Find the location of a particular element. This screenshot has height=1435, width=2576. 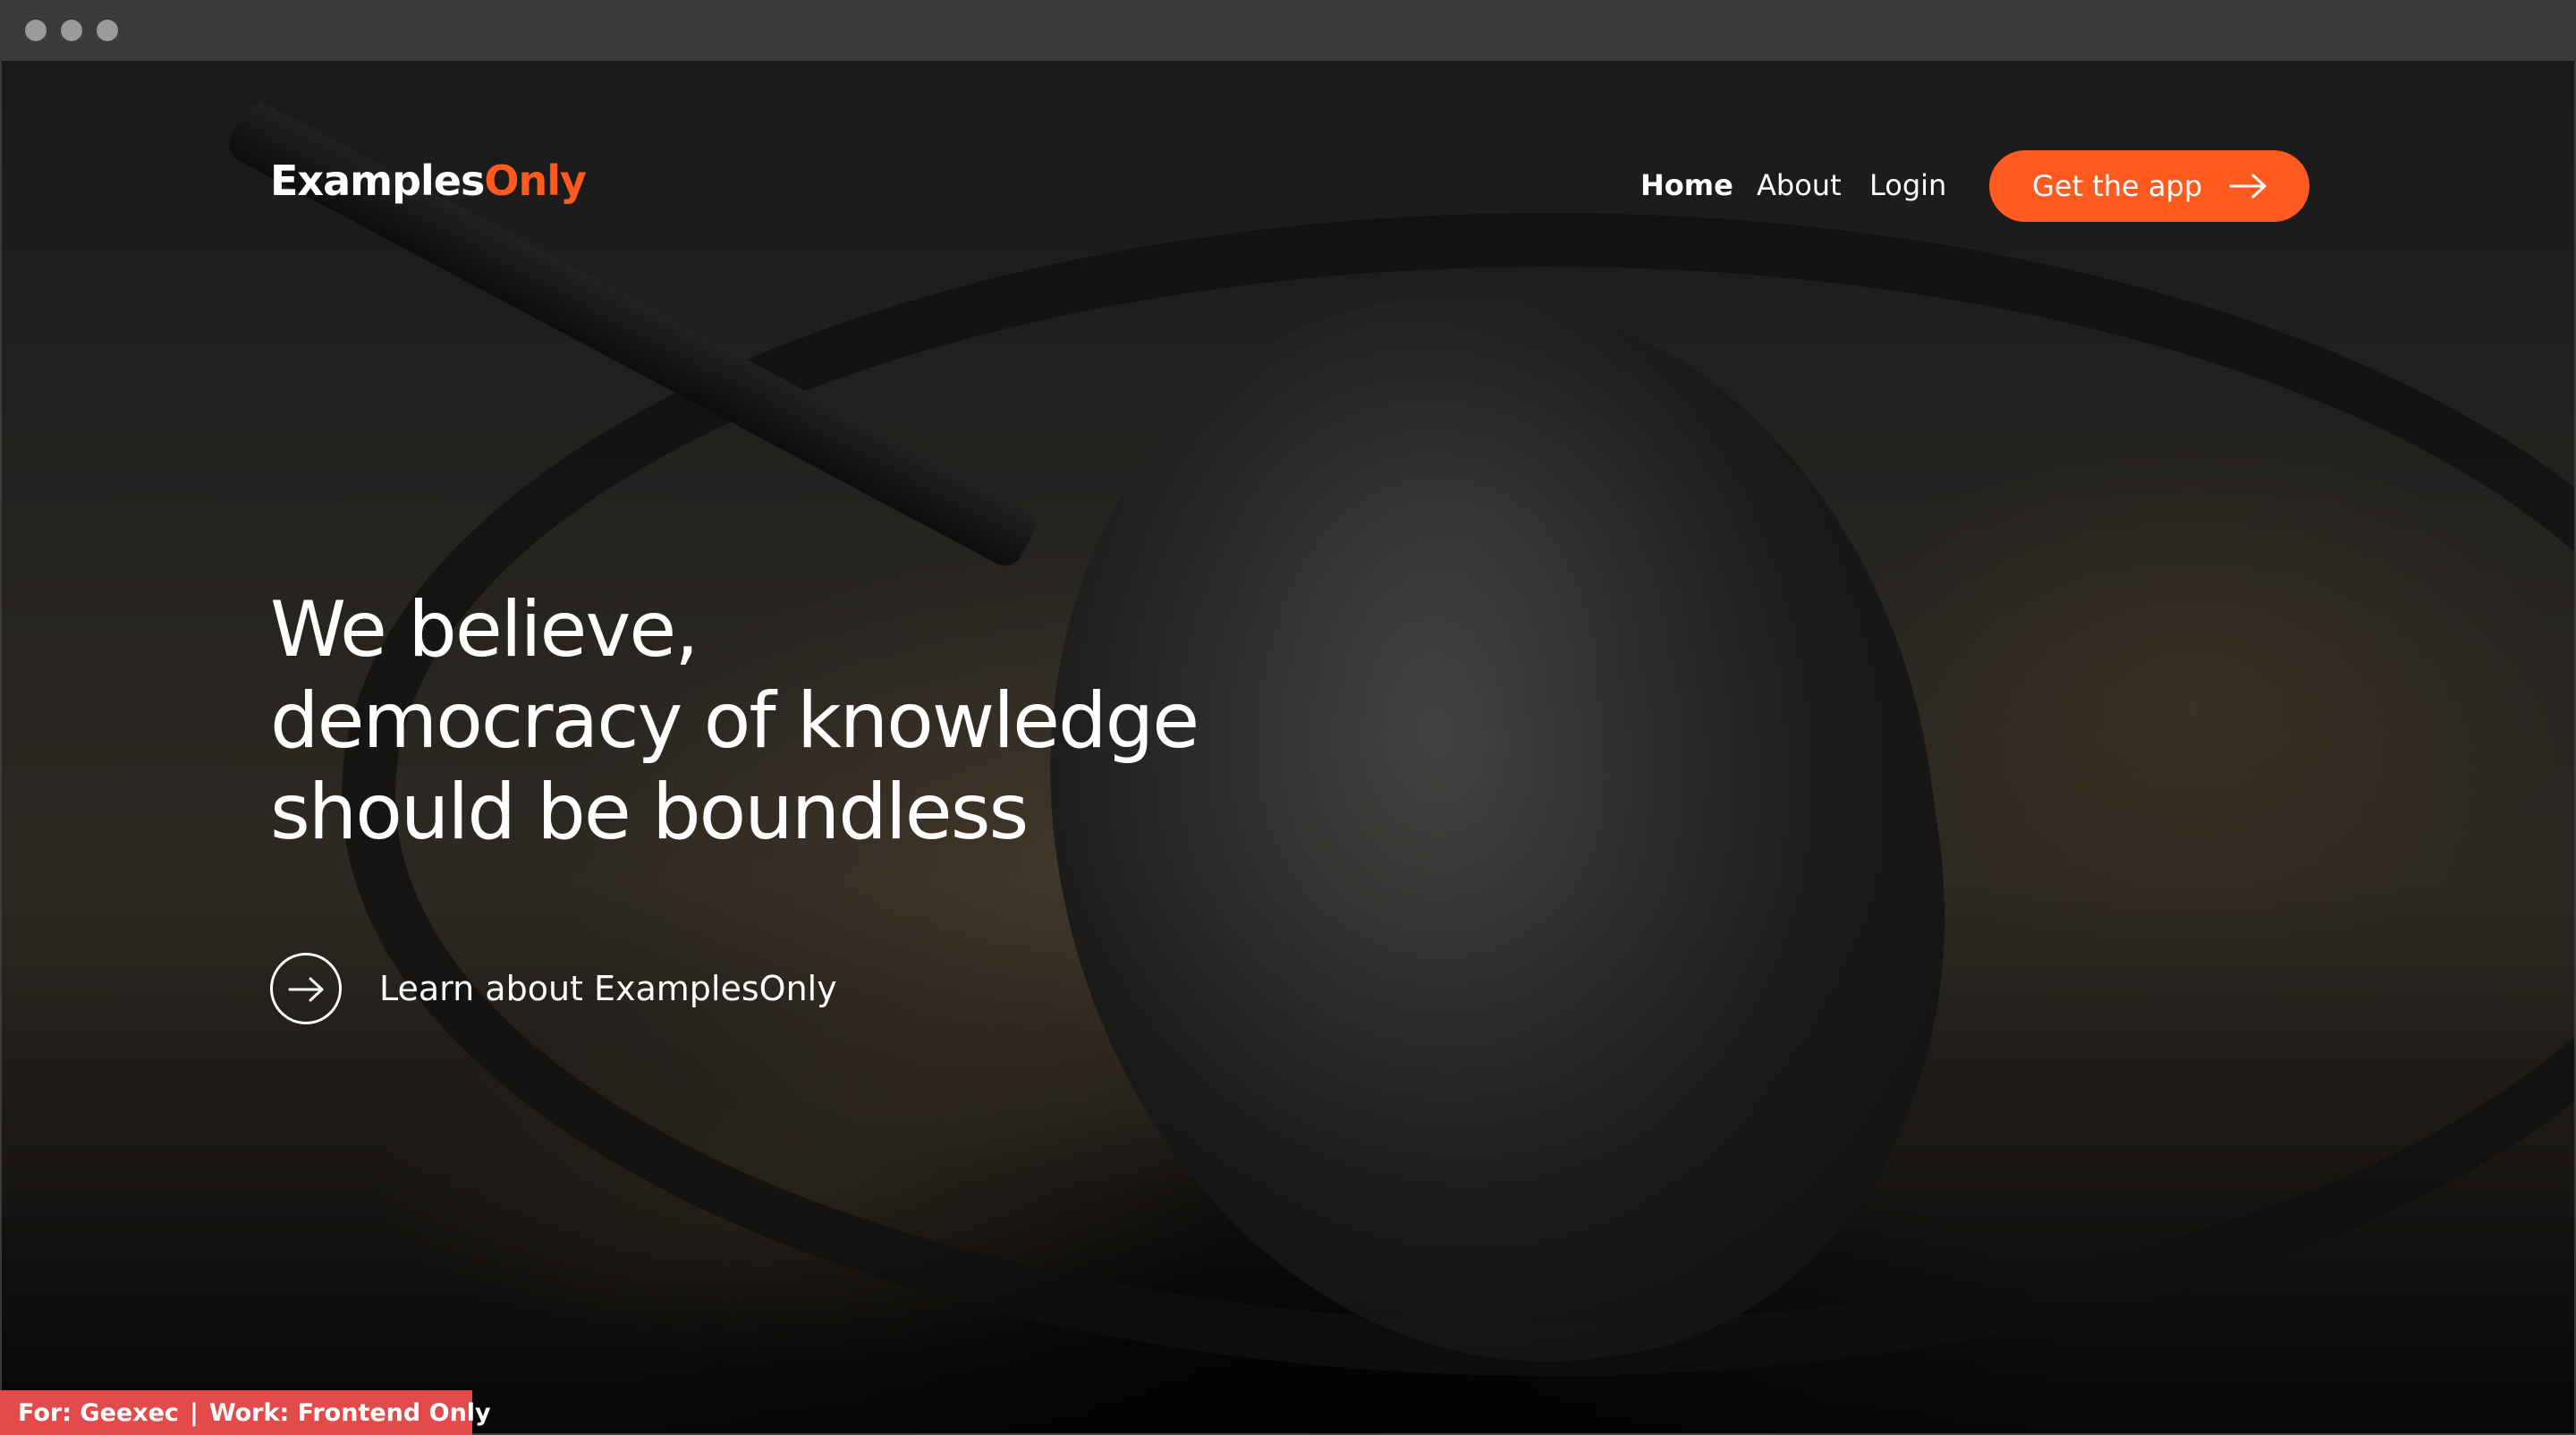

hero-headline-line-3: should be boundless is located at coordinates (649, 812).